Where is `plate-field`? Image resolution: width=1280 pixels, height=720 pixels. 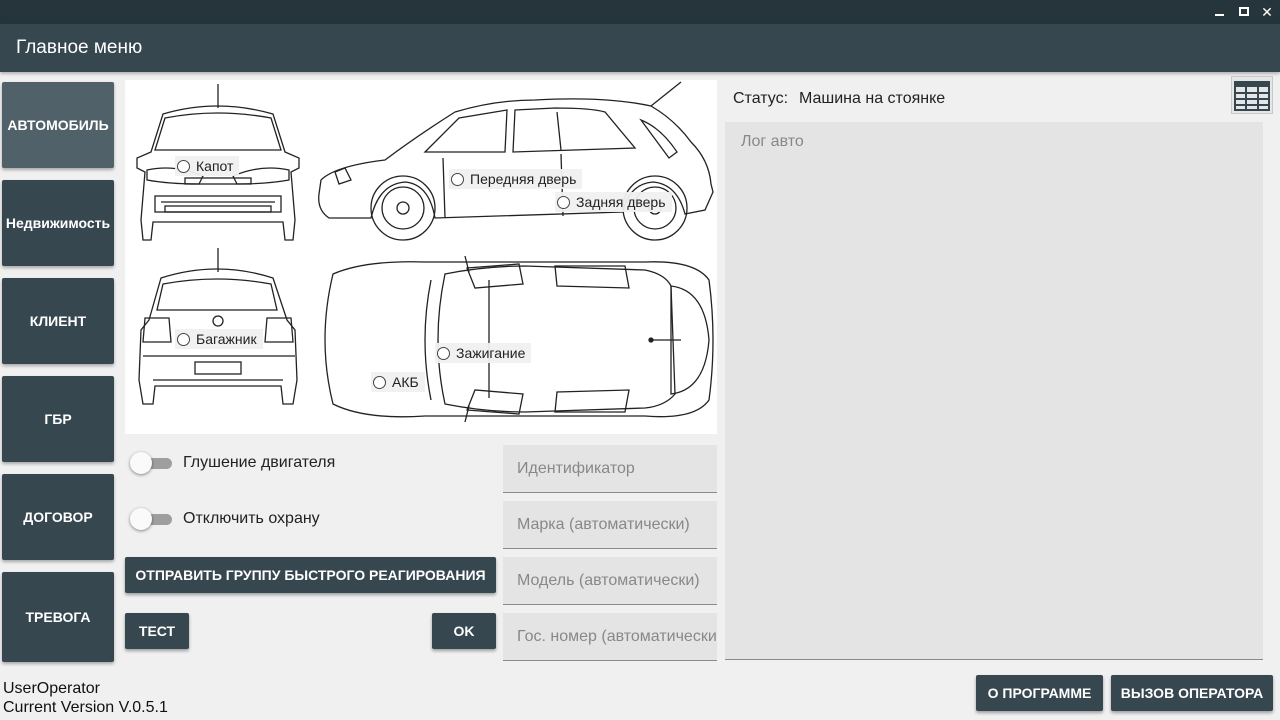
plate-field is located at coordinates (610, 636).